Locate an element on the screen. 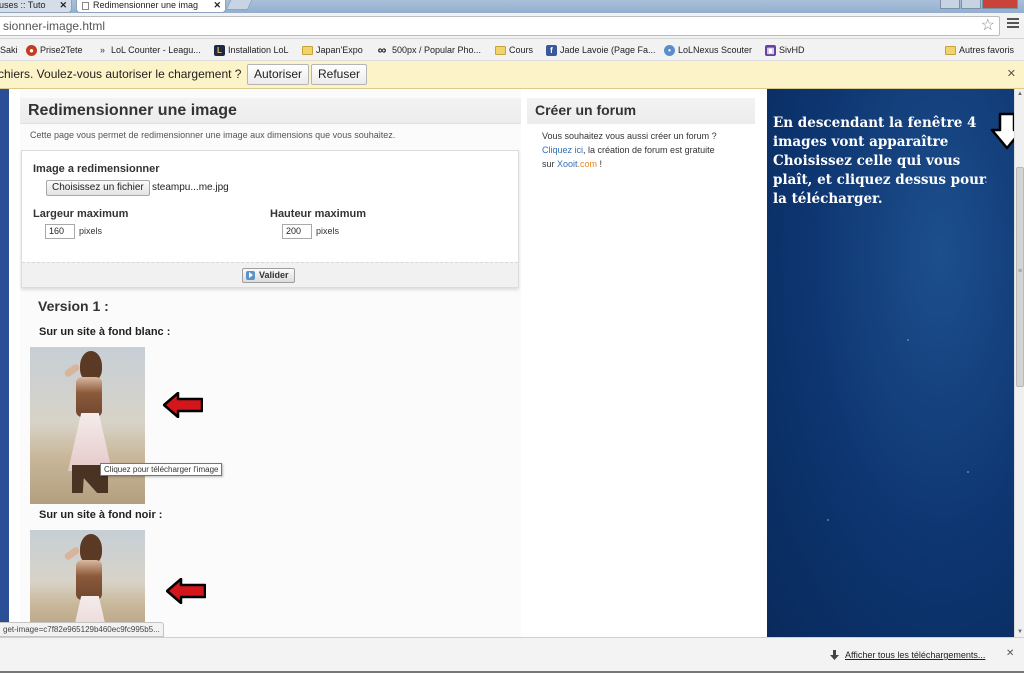  minimize-button is located at coordinates (950, 4).